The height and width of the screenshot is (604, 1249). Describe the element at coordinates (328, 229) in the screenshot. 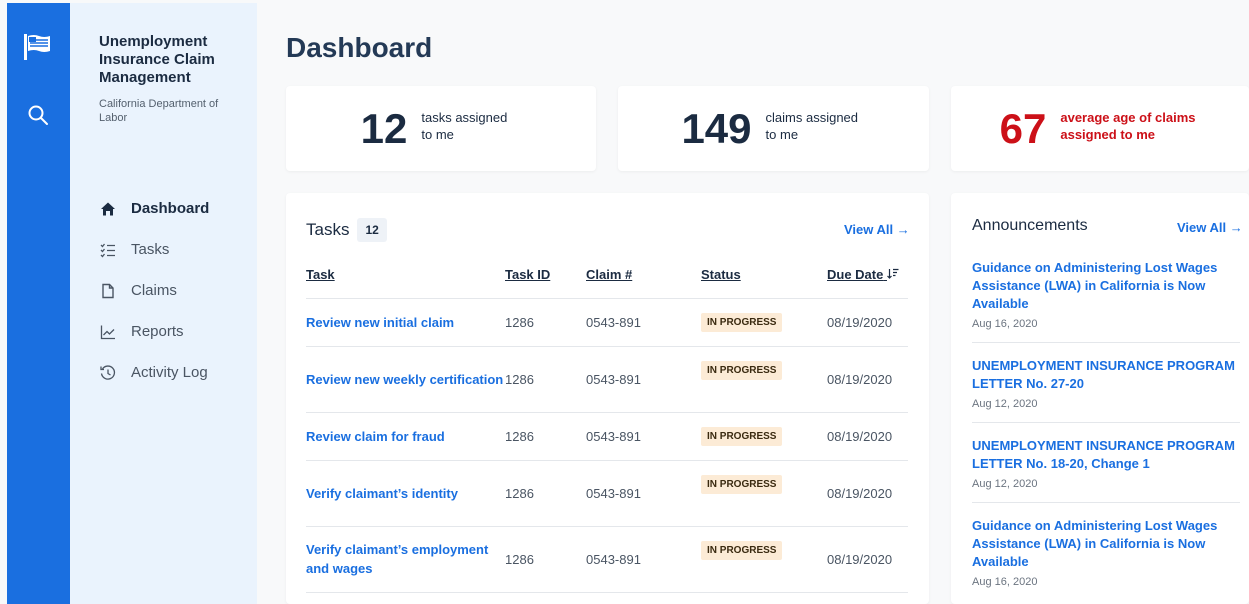

I see `tasks-heading: Tasks` at that location.